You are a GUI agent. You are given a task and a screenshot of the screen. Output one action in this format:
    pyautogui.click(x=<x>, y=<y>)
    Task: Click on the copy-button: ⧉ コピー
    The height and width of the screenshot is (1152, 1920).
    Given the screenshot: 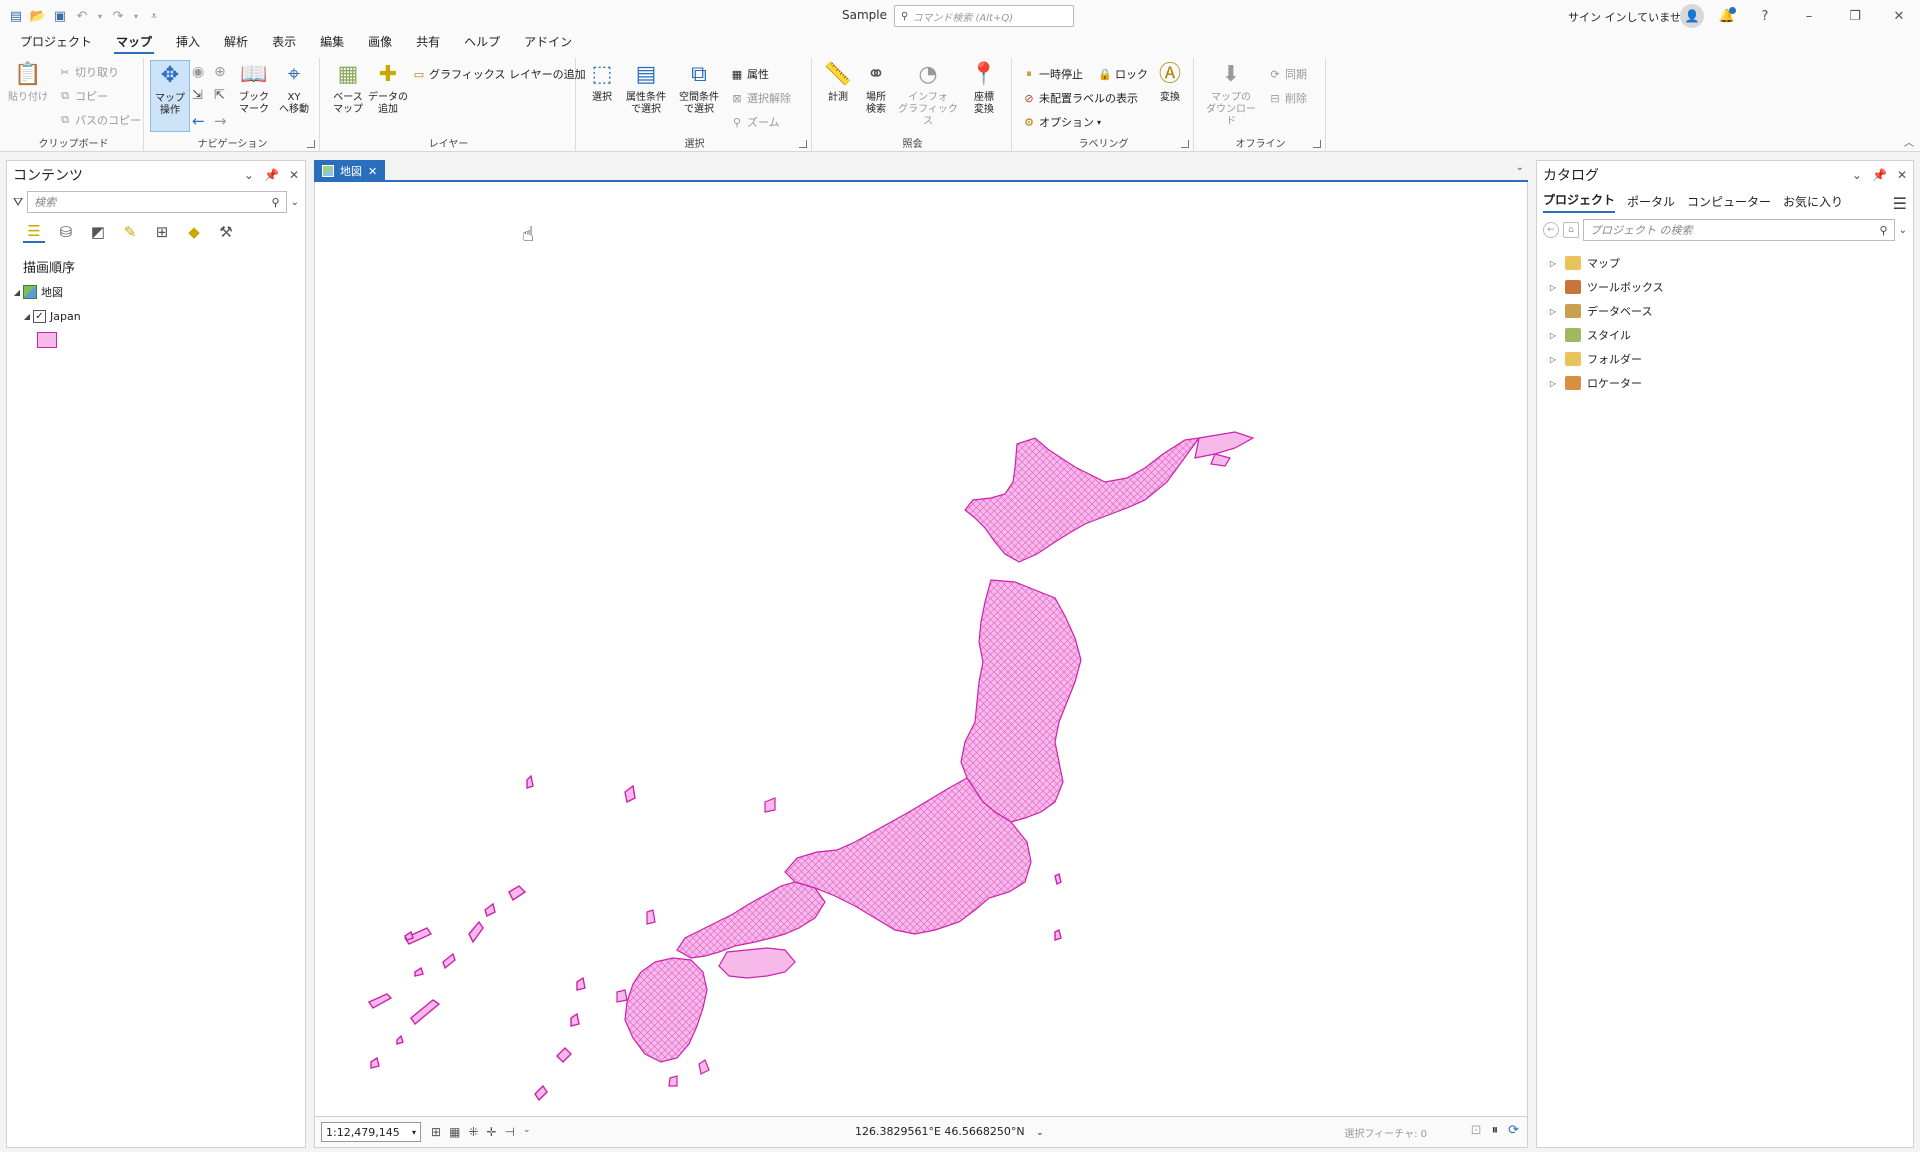 What is the action you would take?
    pyautogui.click(x=83, y=96)
    